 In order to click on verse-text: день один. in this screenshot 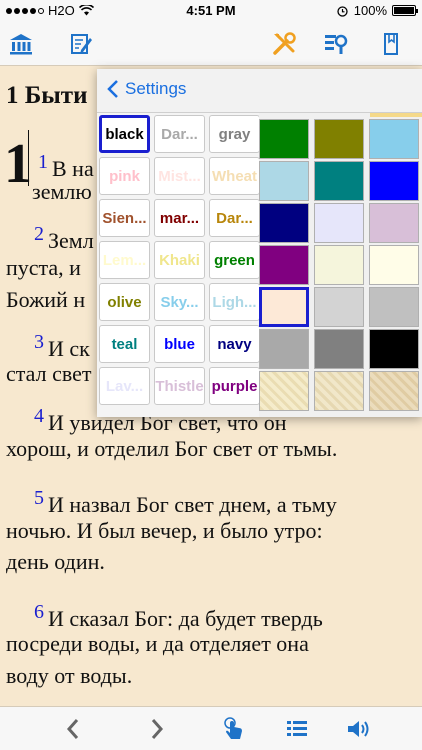, I will do `click(55, 561)`.